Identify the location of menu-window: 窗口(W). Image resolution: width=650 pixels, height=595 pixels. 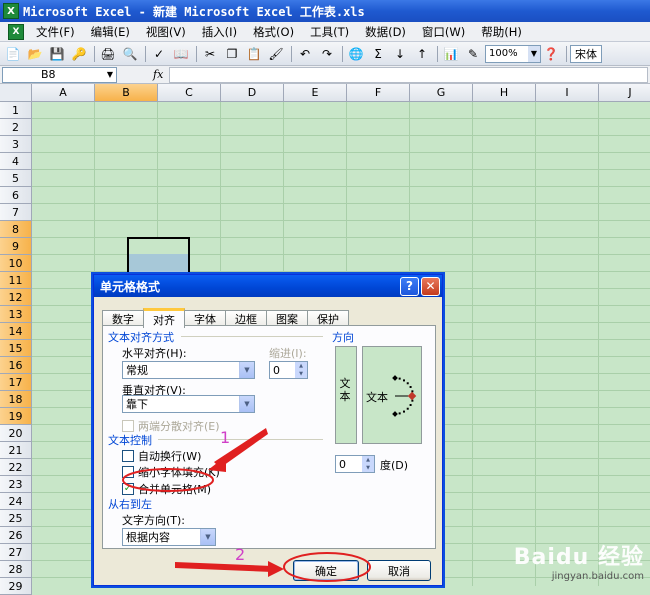
(443, 32).